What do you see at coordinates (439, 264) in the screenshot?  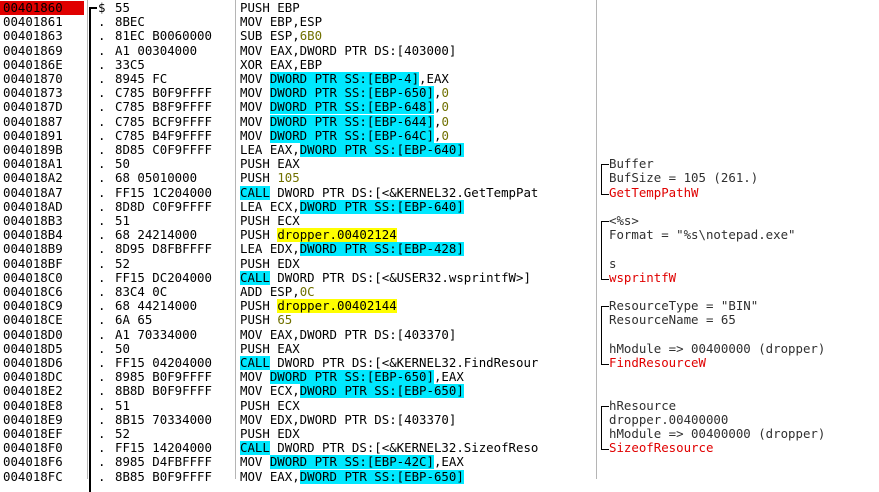 I see `disasm-row: 004018BF. 52 PUSH EDX s` at bounding box center [439, 264].